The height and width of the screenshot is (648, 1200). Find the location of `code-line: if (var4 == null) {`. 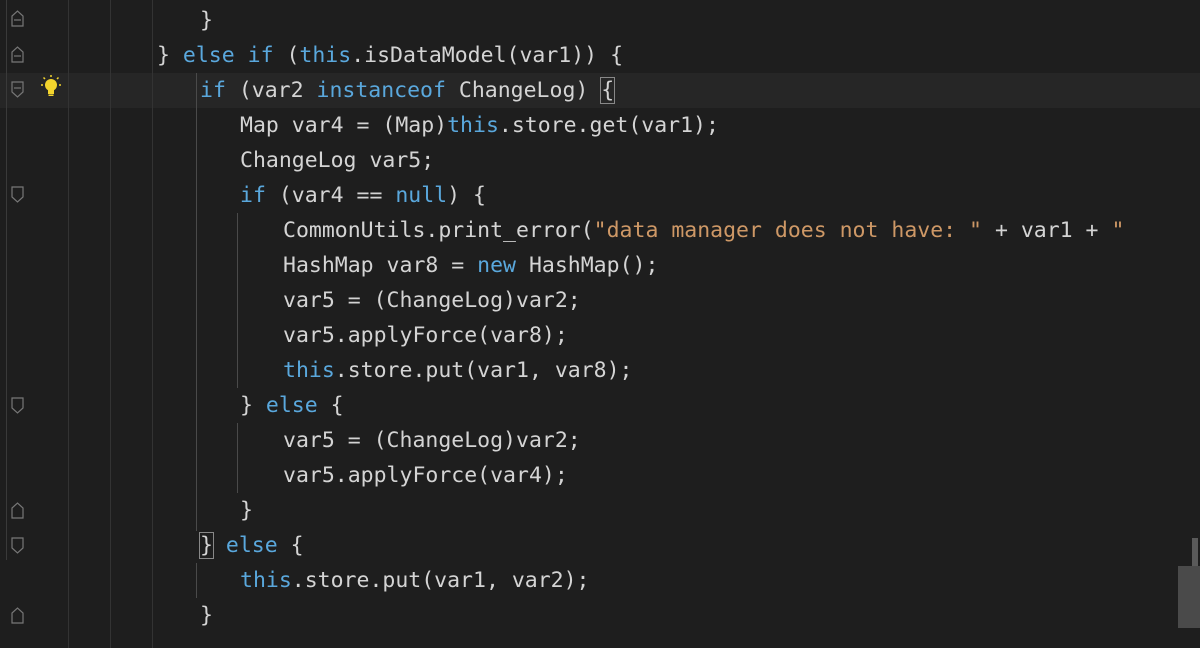

code-line: if (var4 == null) { is located at coordinates (363, 195).